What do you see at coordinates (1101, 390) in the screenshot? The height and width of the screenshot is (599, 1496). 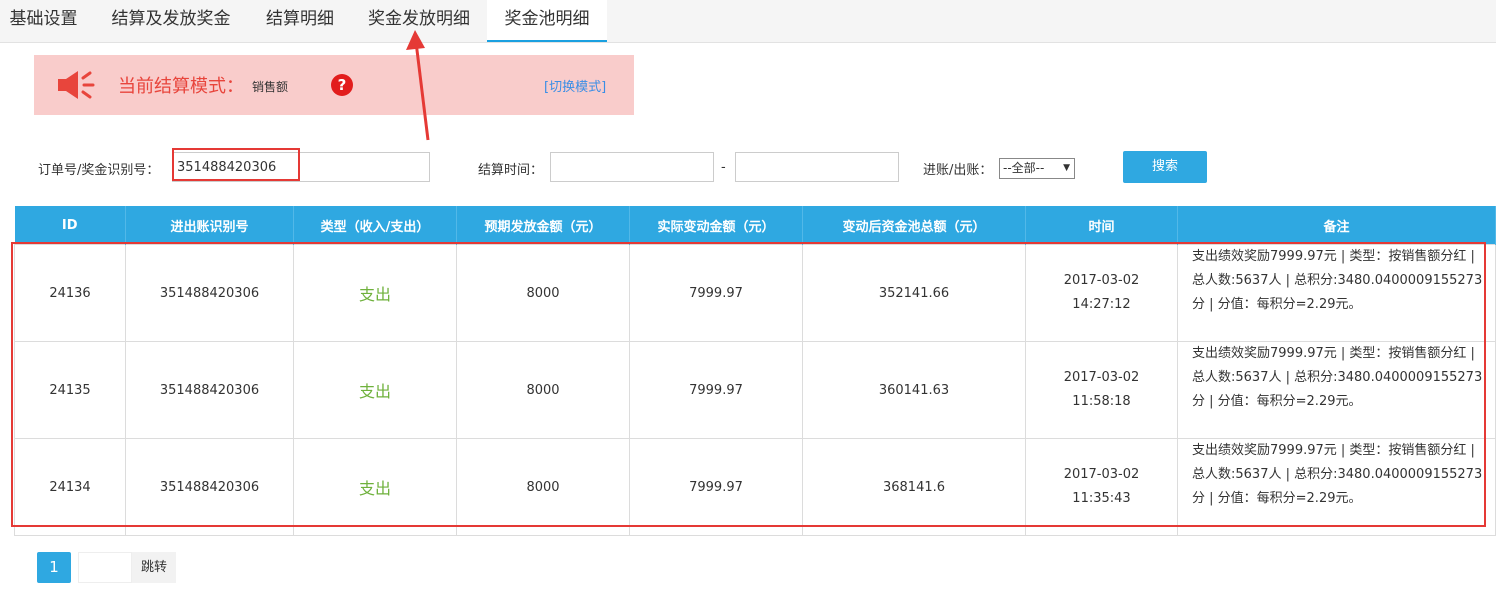 I see `cell-time: 2017-03-02 11:58:18` at bounding box center [1101, 390].